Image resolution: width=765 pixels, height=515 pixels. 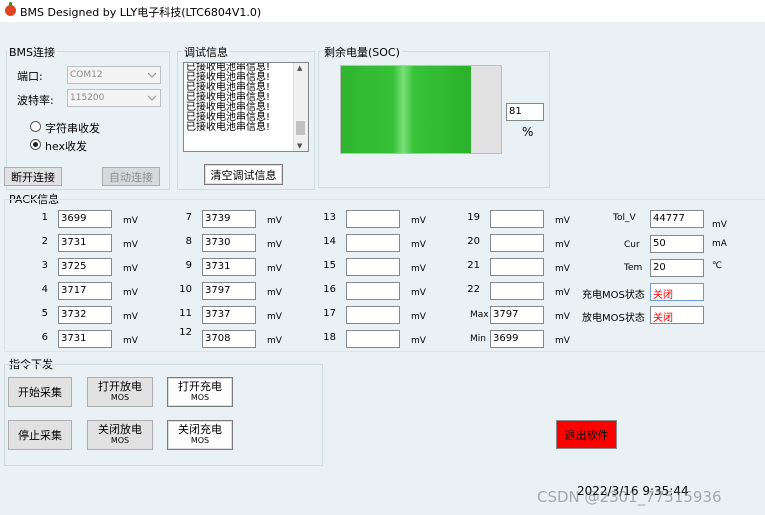 I want to click on cell-5-label: 5, so click(x=44, y=313).